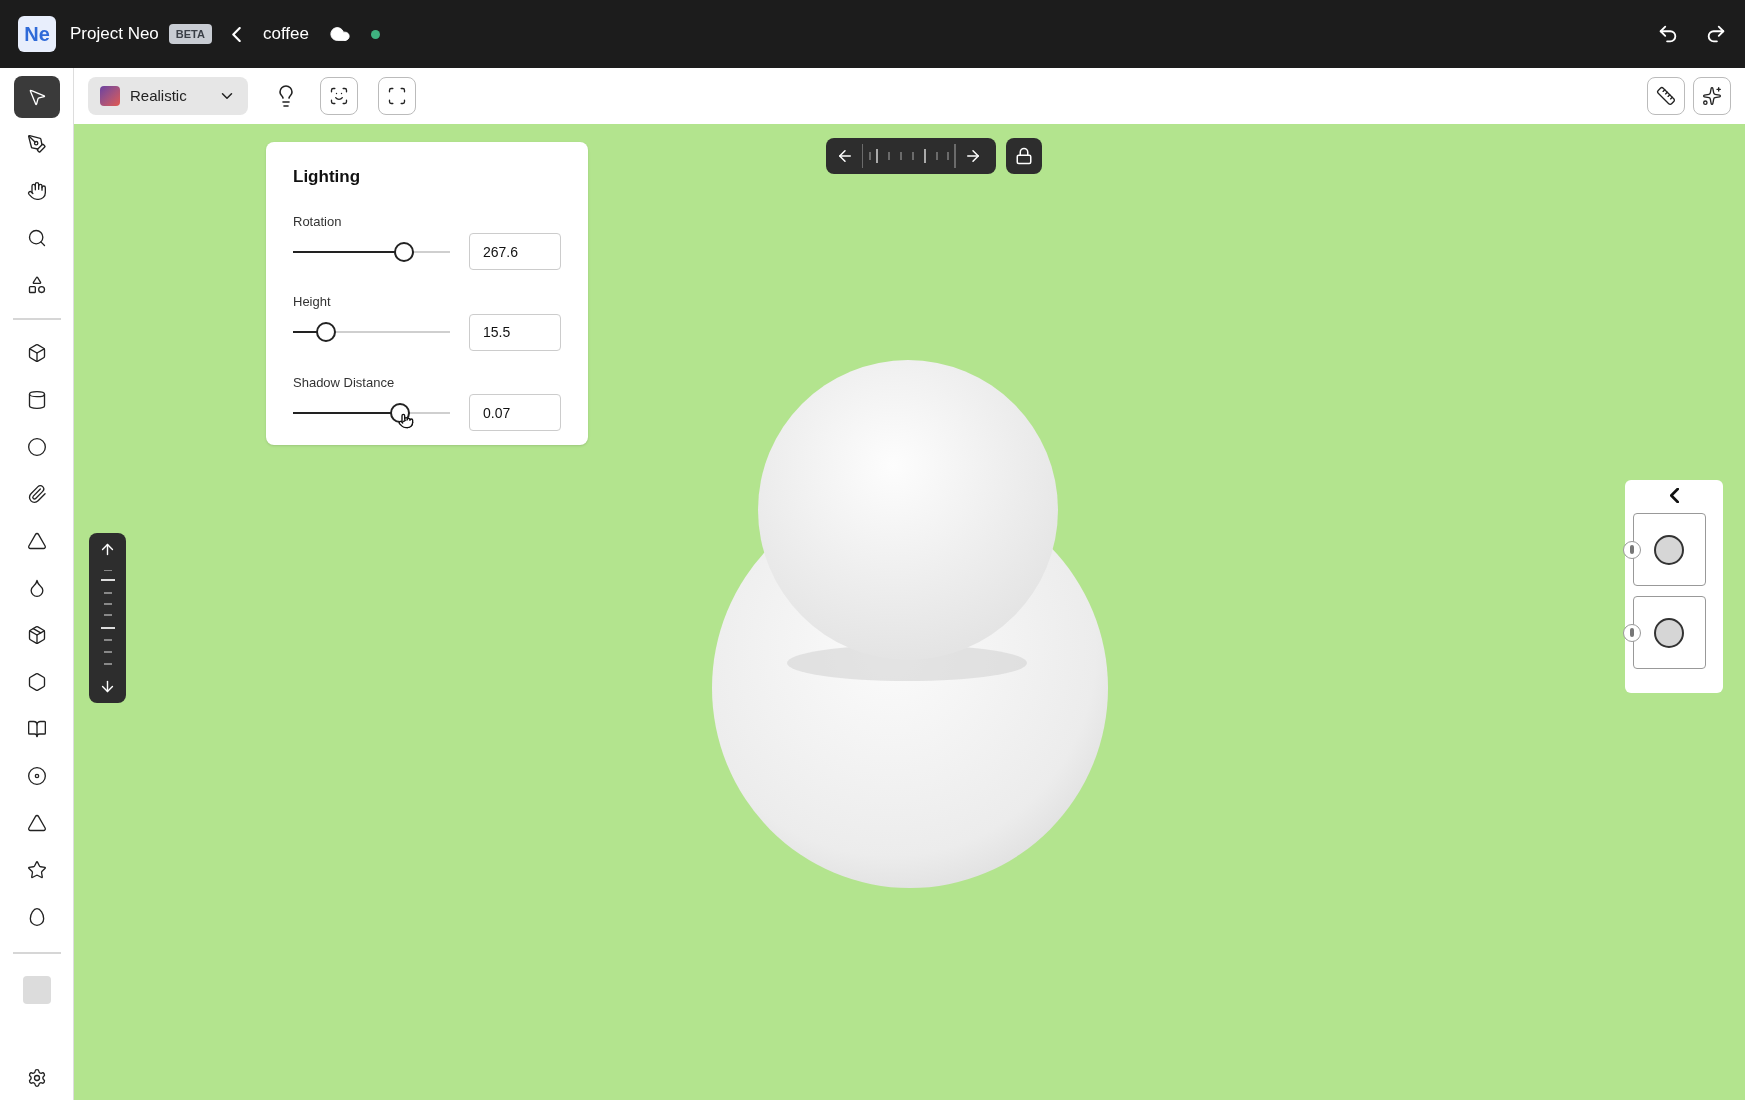  I want to click on slider-label: Height, so click(312, 302).